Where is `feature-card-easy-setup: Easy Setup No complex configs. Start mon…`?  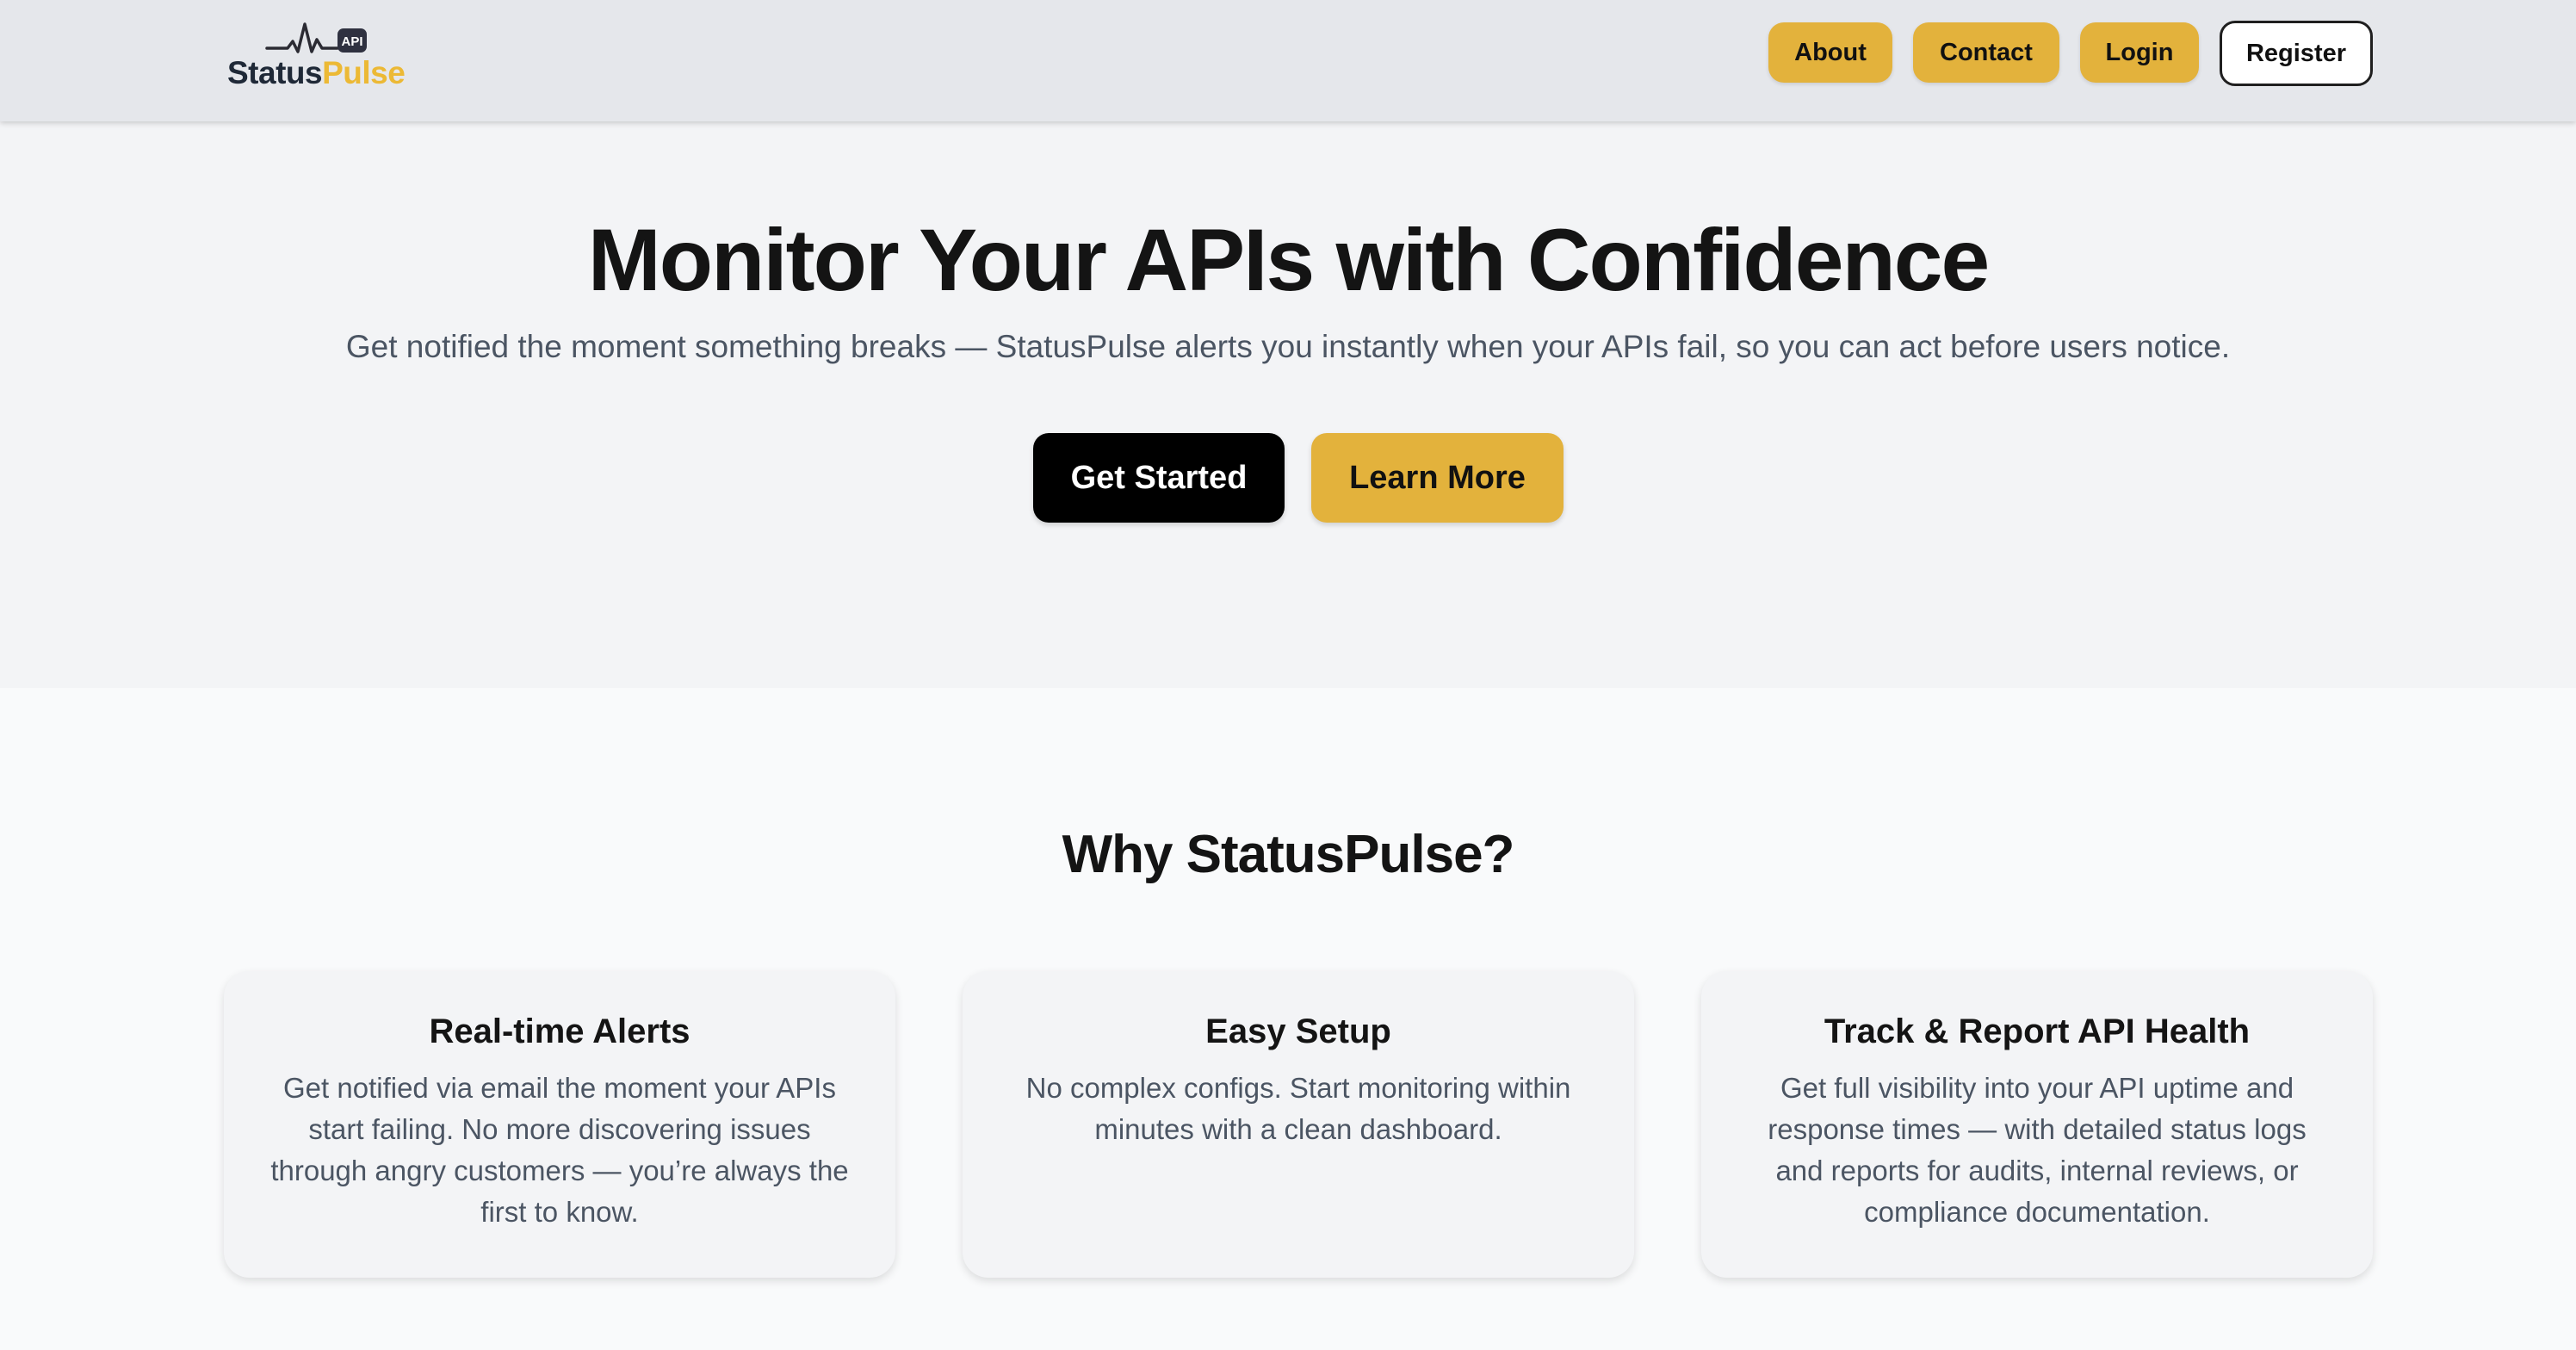
feature-card-easy-setup: Easy Setup No complex configs. Start mon… is located at coordinates (1299, 1124).